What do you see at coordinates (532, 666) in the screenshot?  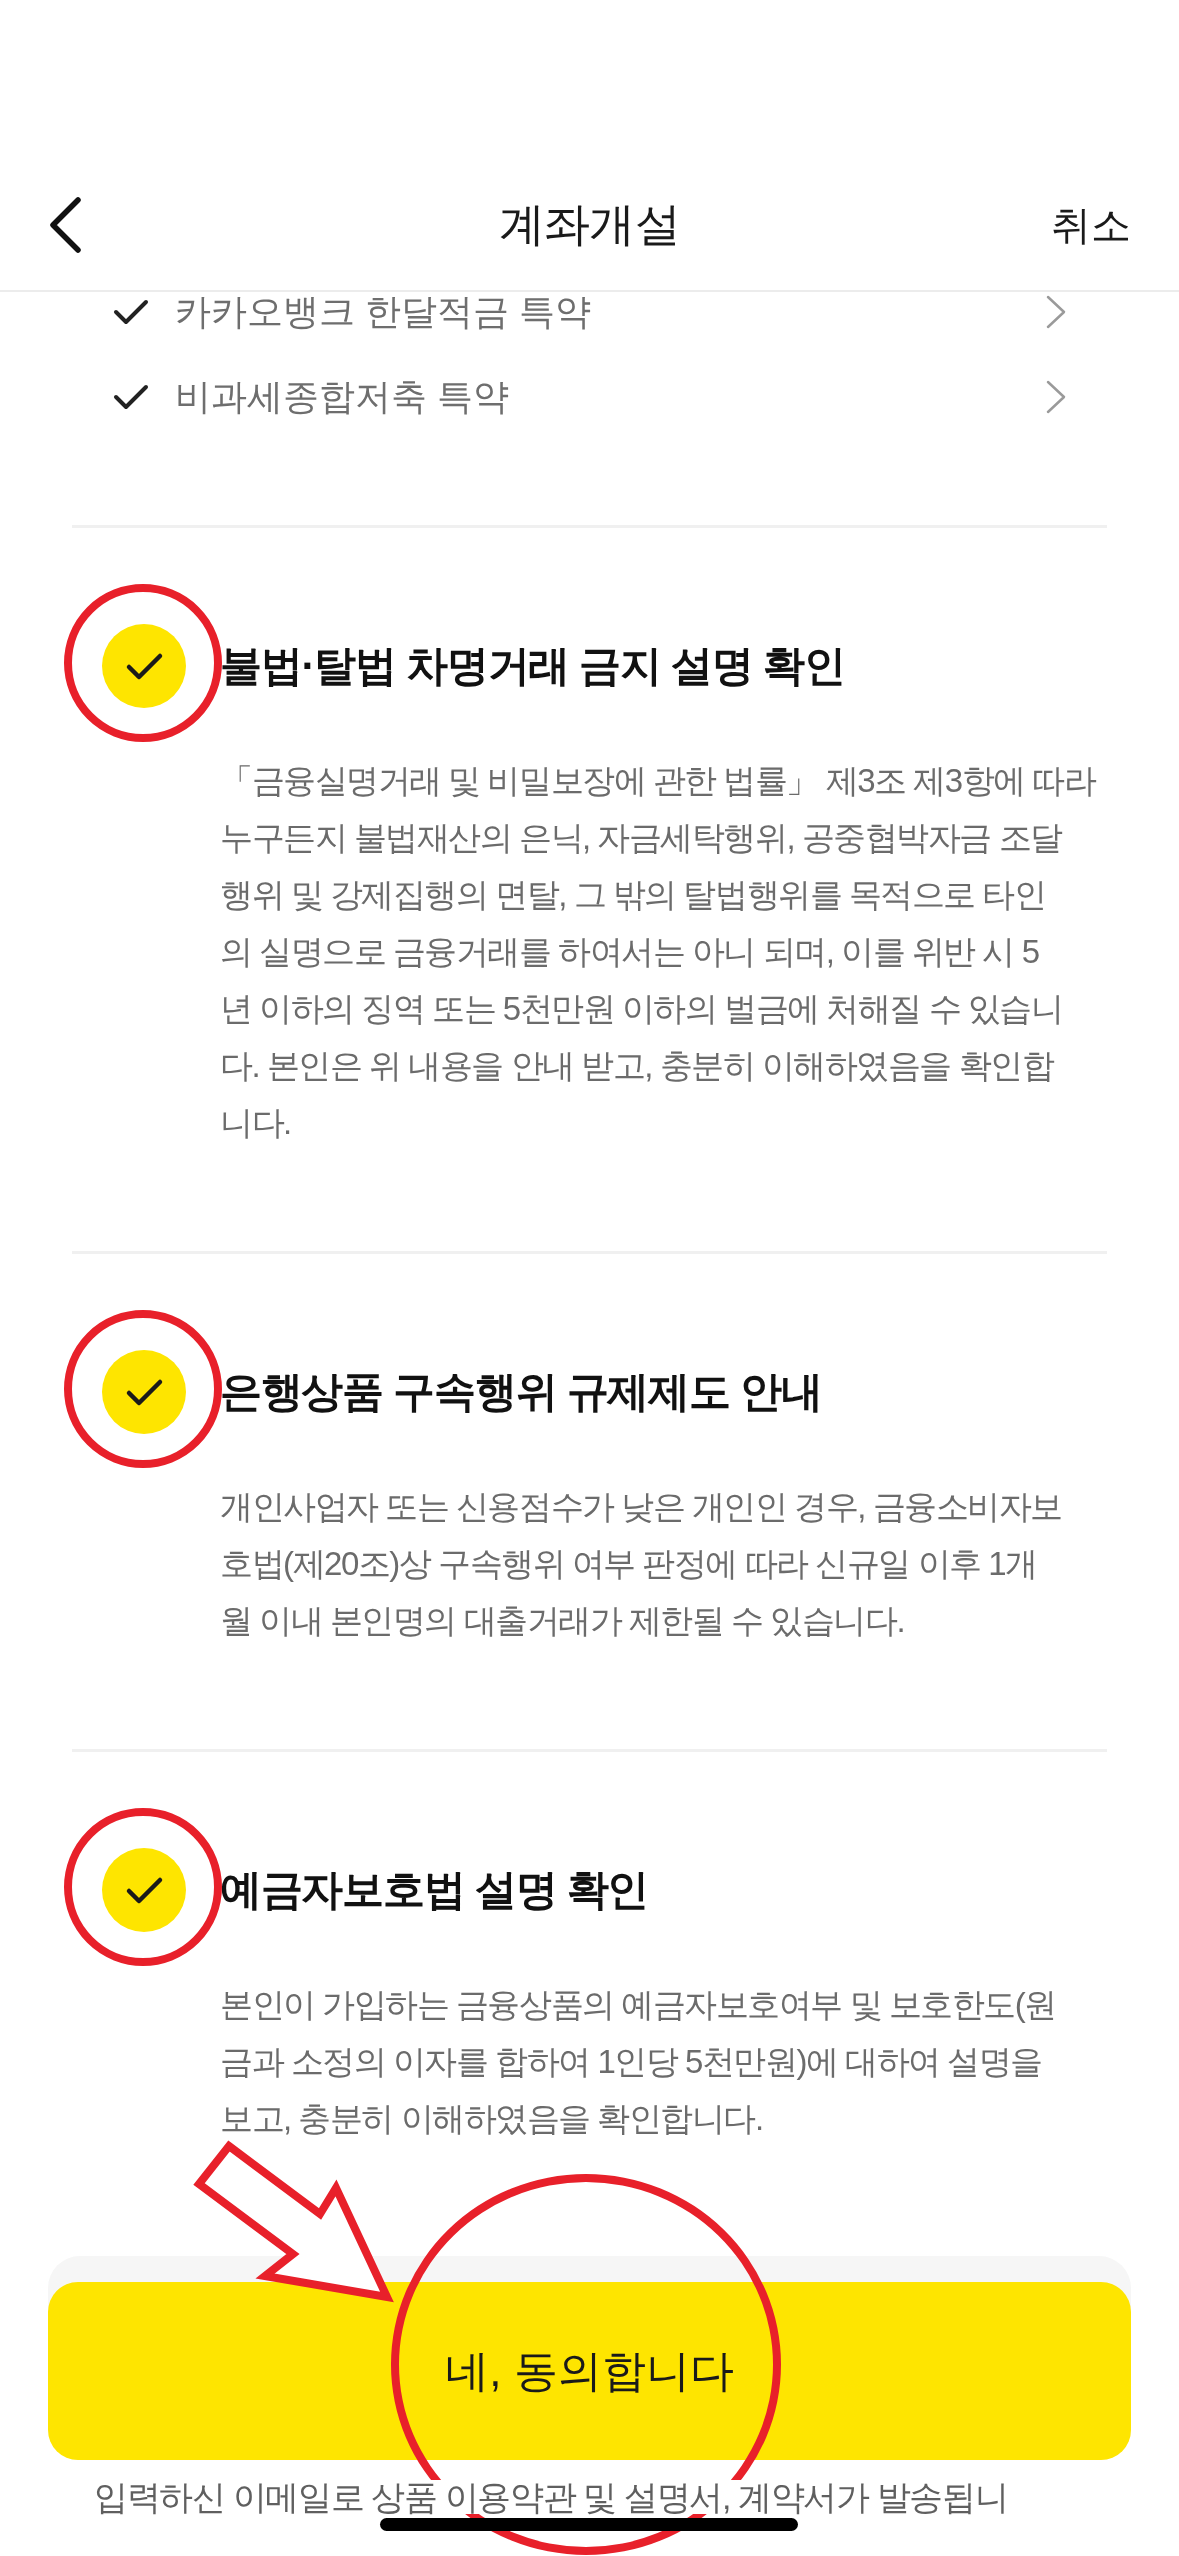 I see `section-title: 불법·탈법 차명거래 금지 설명 확인` at bounding box center [532, 666].